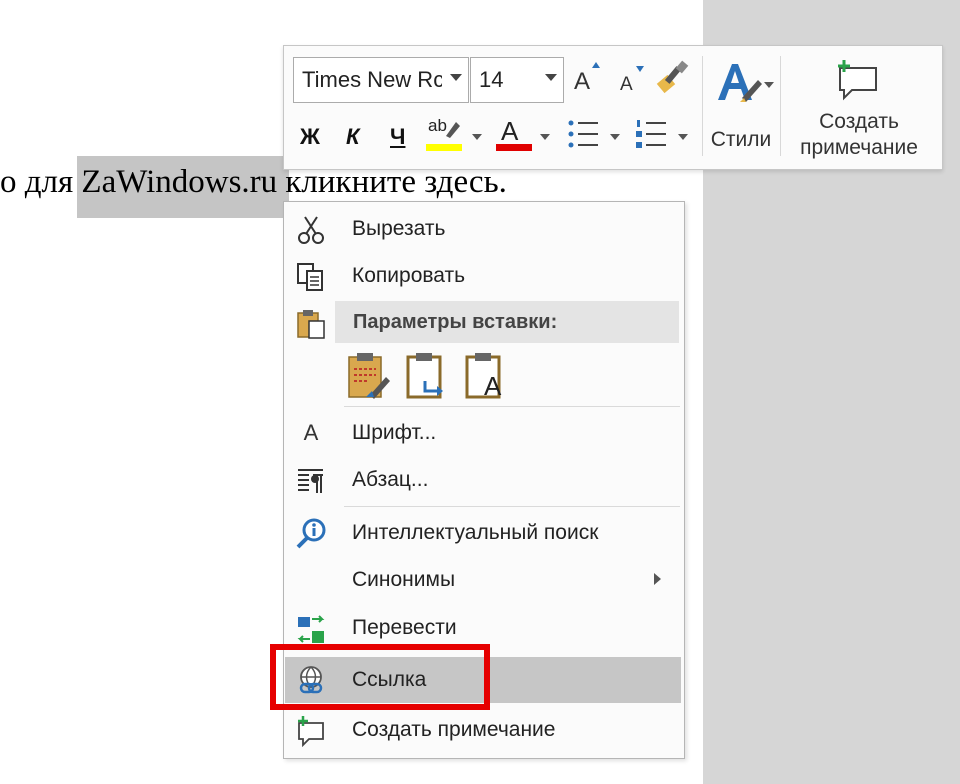  I want to click on new-comment-toolbar-button: Создать примечание, so click(859, 109).